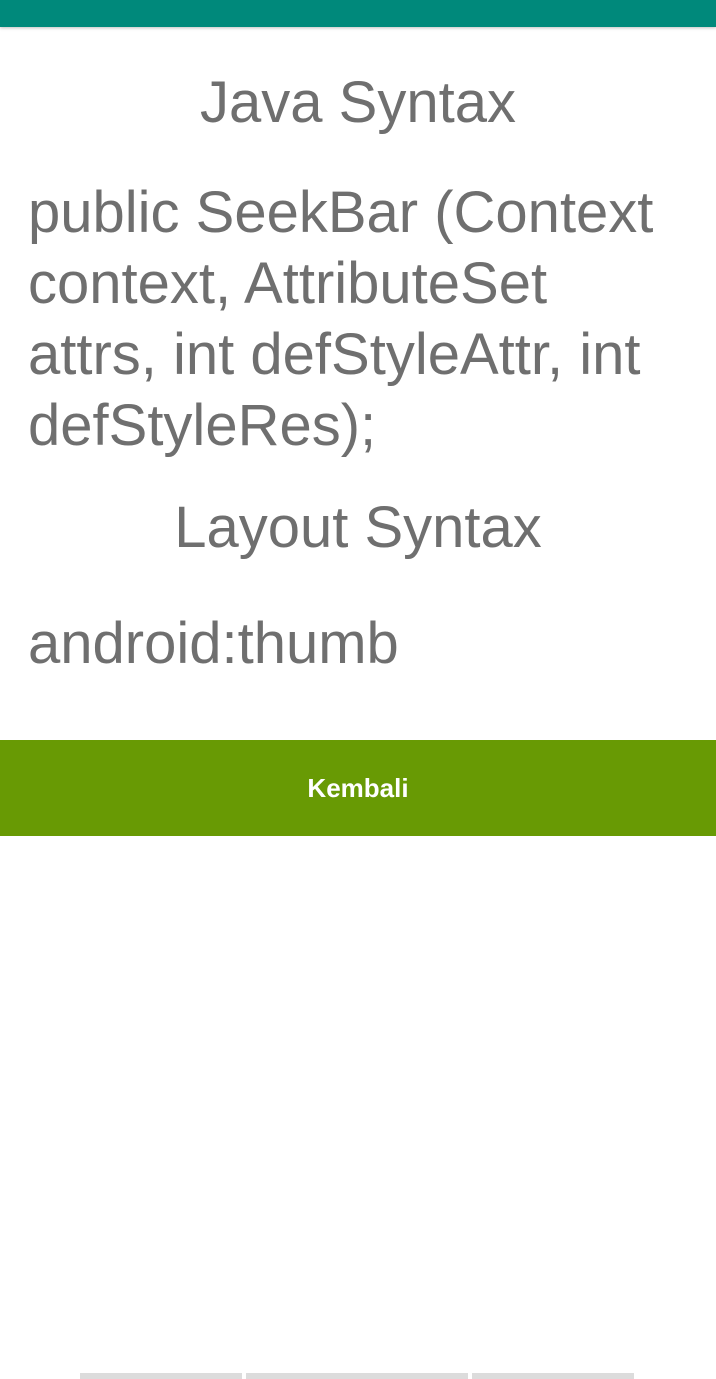  What do you see at coordinates (358, 102) in the screenshot?
I see `java-syntax-heading: Java Syntax` at bounding box center [358, 102].